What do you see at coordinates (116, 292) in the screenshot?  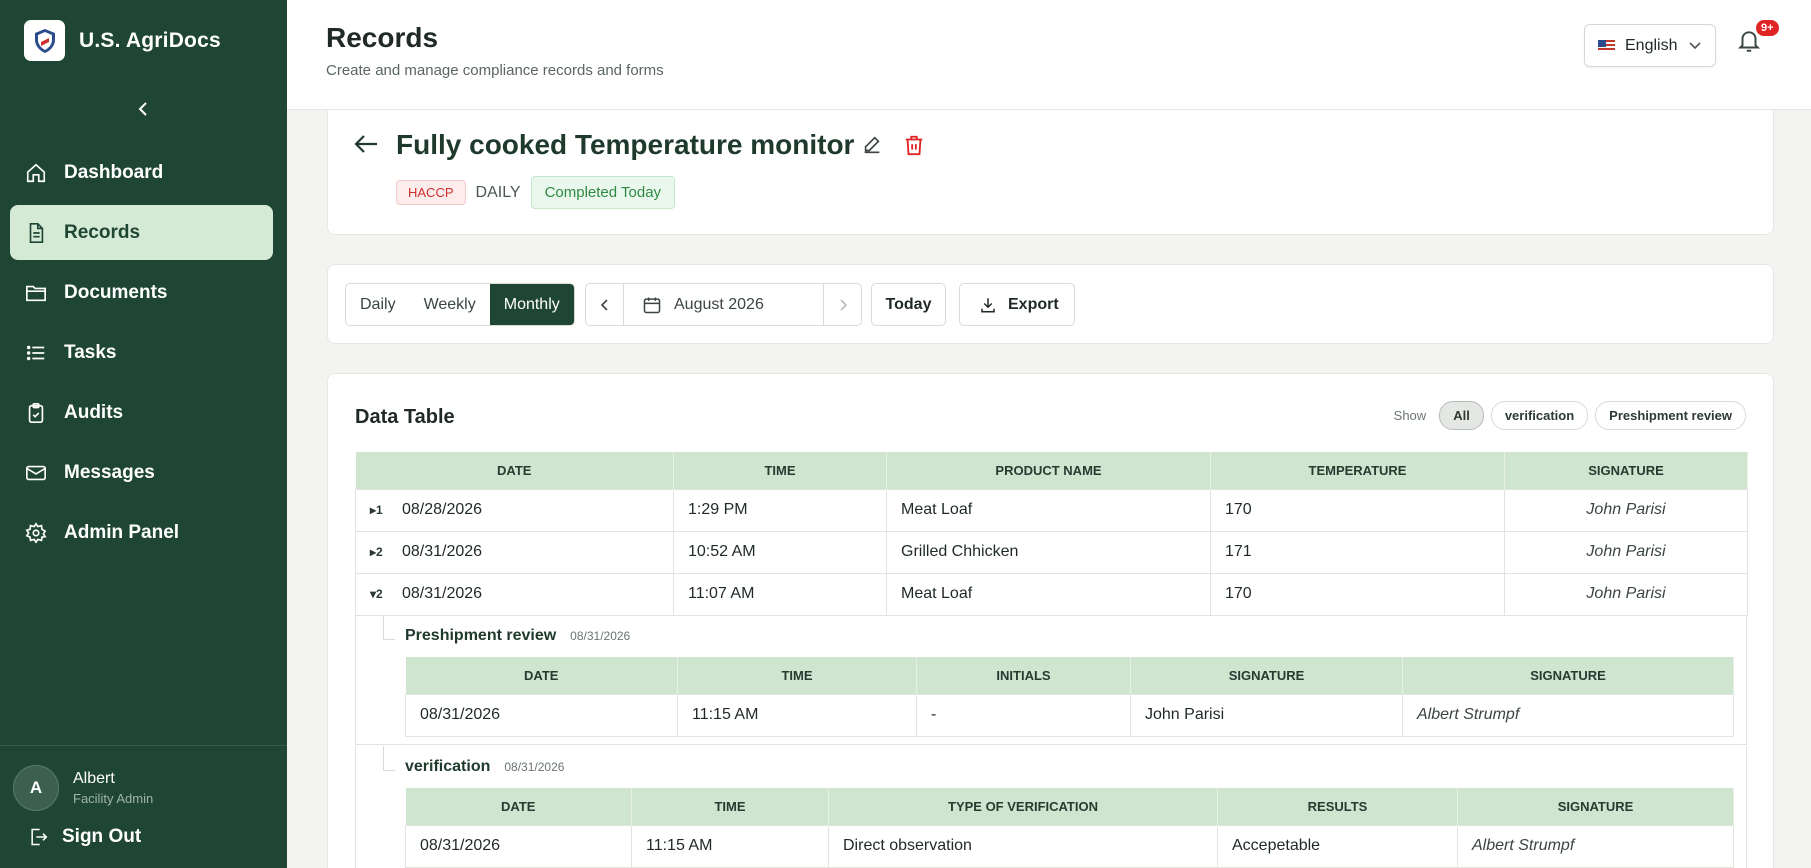 I see `sidebar-item-label: Documents` at bounding box center [116, 292].